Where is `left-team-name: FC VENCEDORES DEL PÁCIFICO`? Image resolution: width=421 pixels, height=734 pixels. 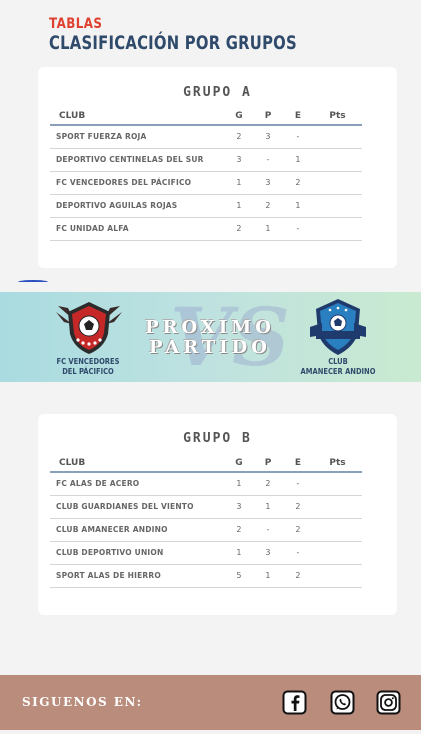
left-team-name: FC VENCEDORES DEL PÁCIFICO is located at coordinates (88, 367).